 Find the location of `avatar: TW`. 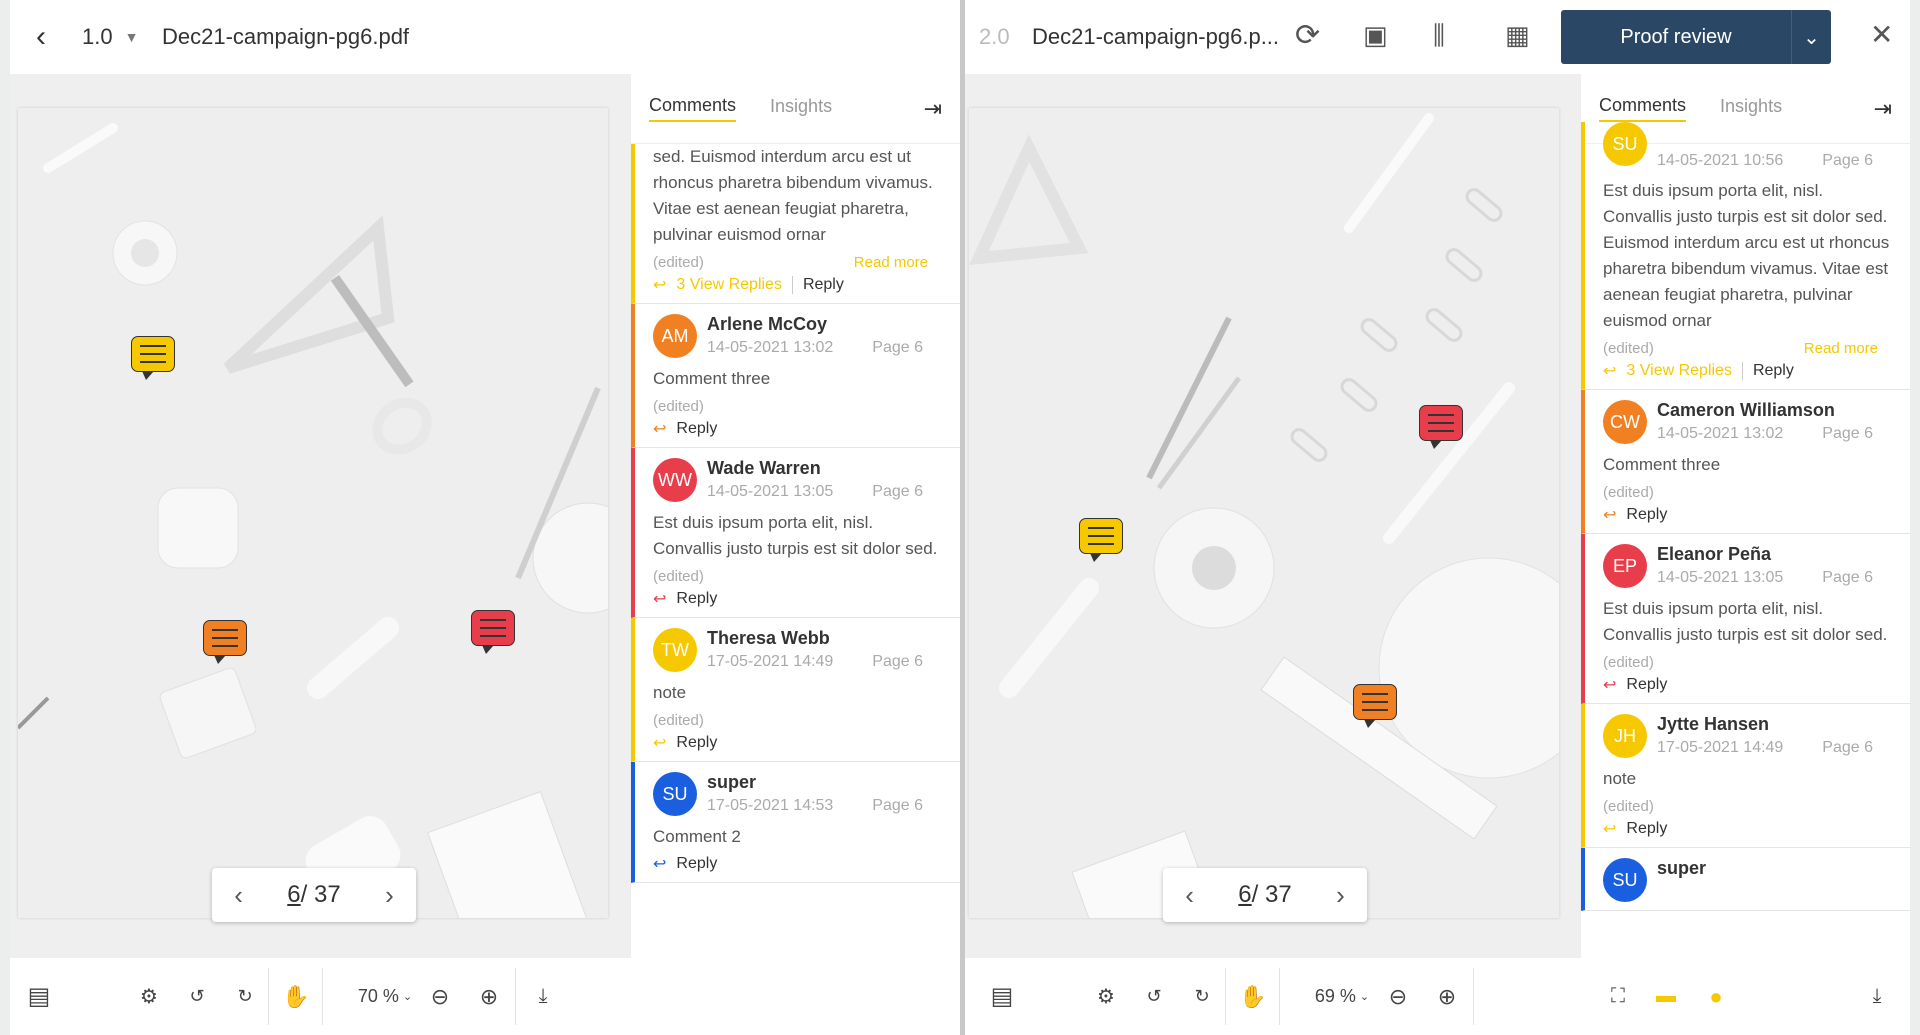

avatar: TW is located at coordinates (675, 650).